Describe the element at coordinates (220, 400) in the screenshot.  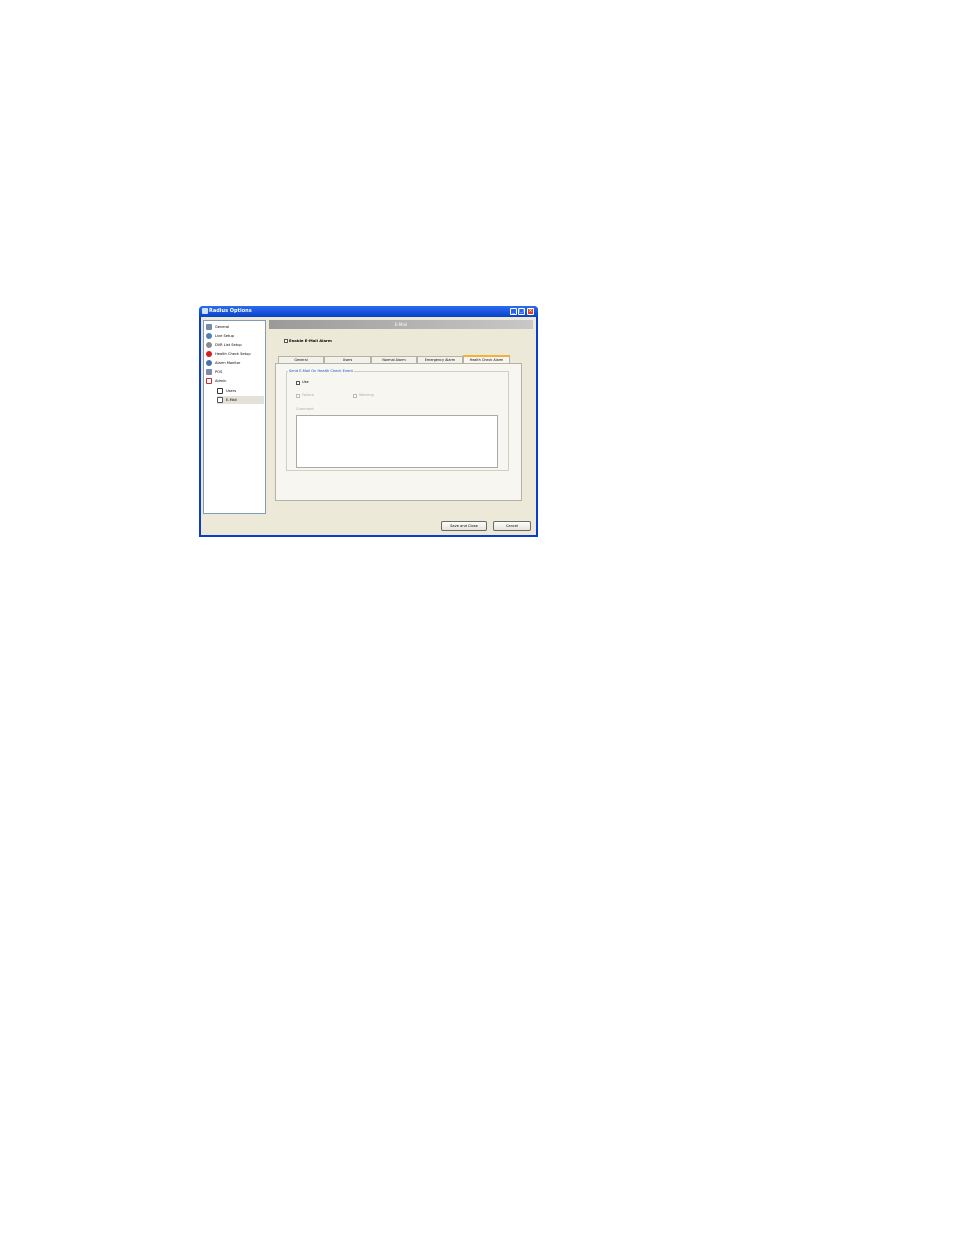
I see `email-icon` at that location.